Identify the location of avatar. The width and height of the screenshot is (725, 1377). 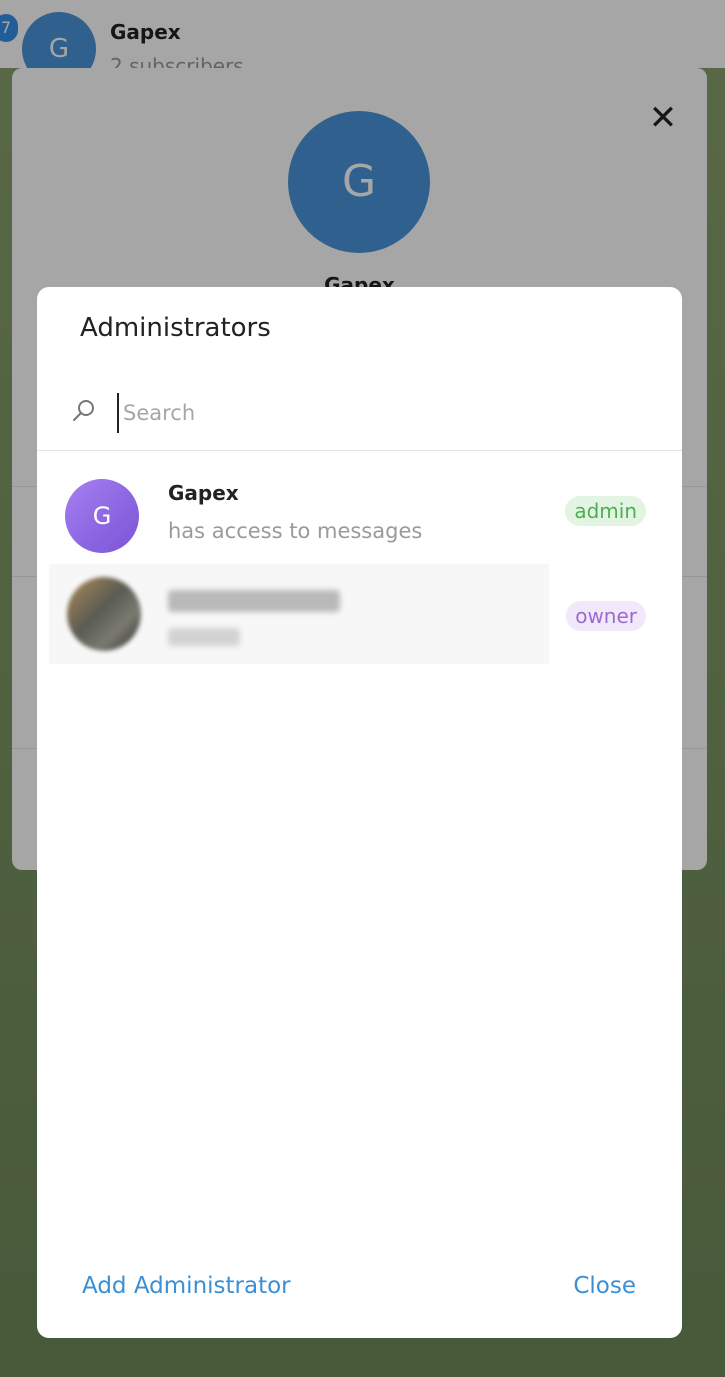
(104, 614).